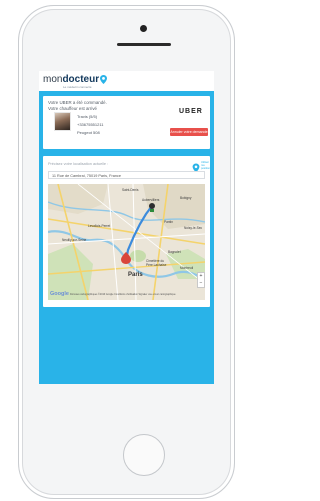 Image resolution: width=320 pixels, height=501 pixels. What do you see at coordinates (196, 166) in the screenshot?
I see `use-location-button` at bounding box center [196, 166].